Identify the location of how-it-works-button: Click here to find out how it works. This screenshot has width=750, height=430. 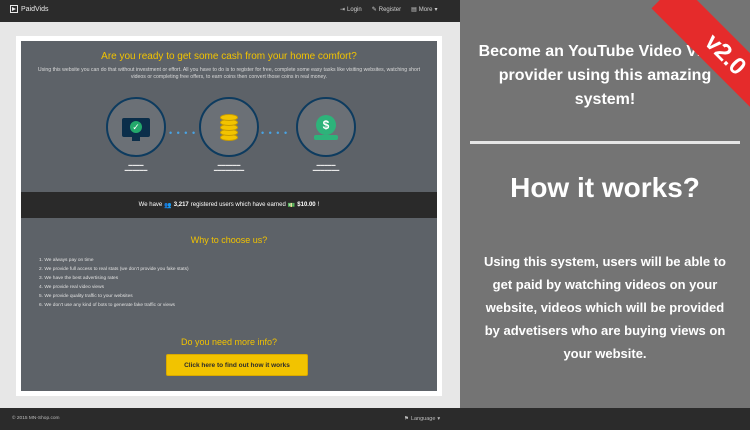
(237, 365).